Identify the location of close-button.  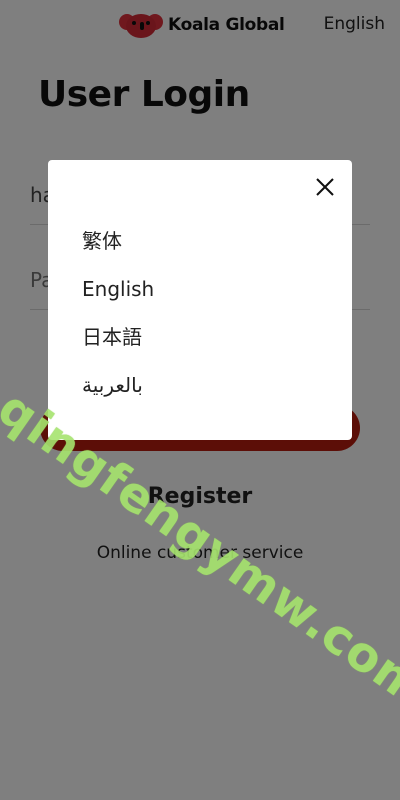
(325, 187).